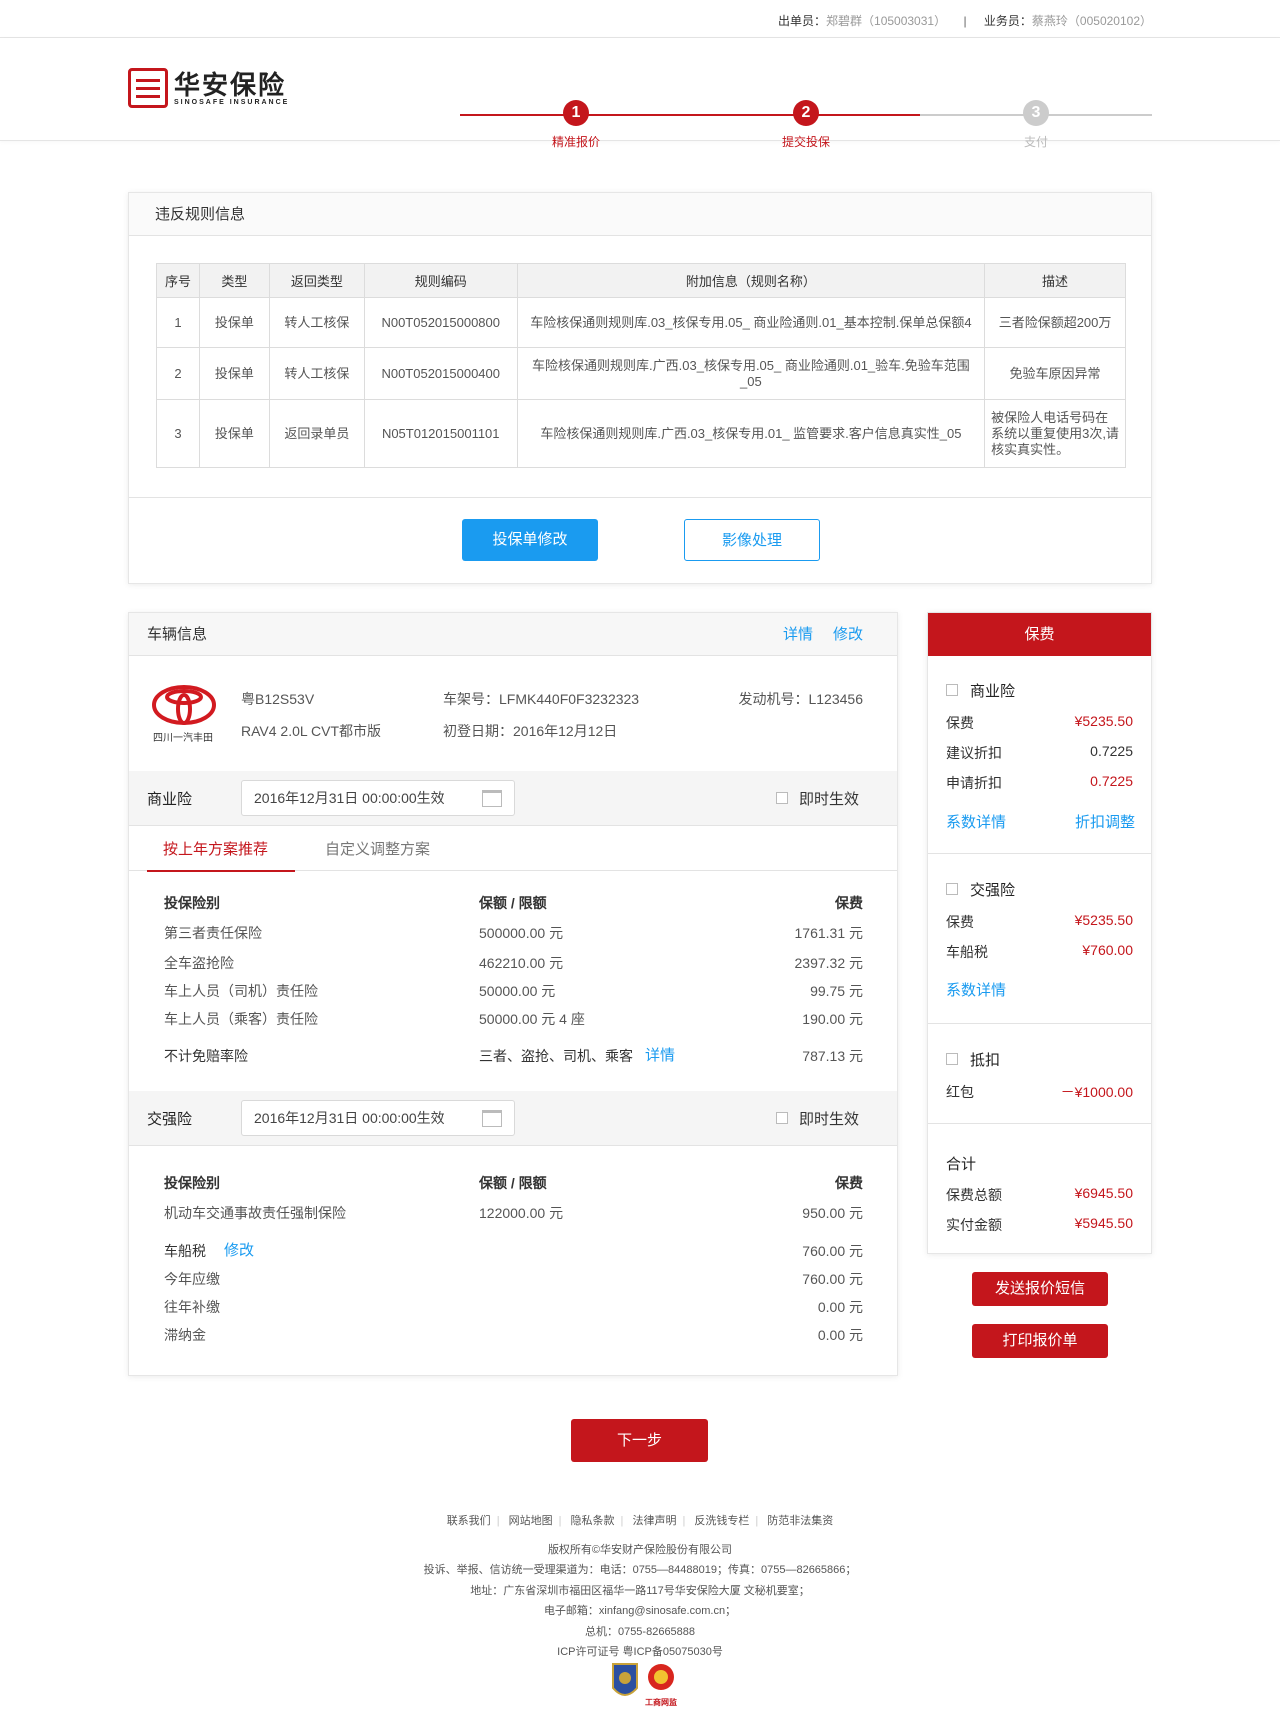 The width and height of the screenshot is (1280, 1711). Describe the element at coordinates (798, 634) in the screenshot. I see `vehicle-detail-link: 详情` at that location.